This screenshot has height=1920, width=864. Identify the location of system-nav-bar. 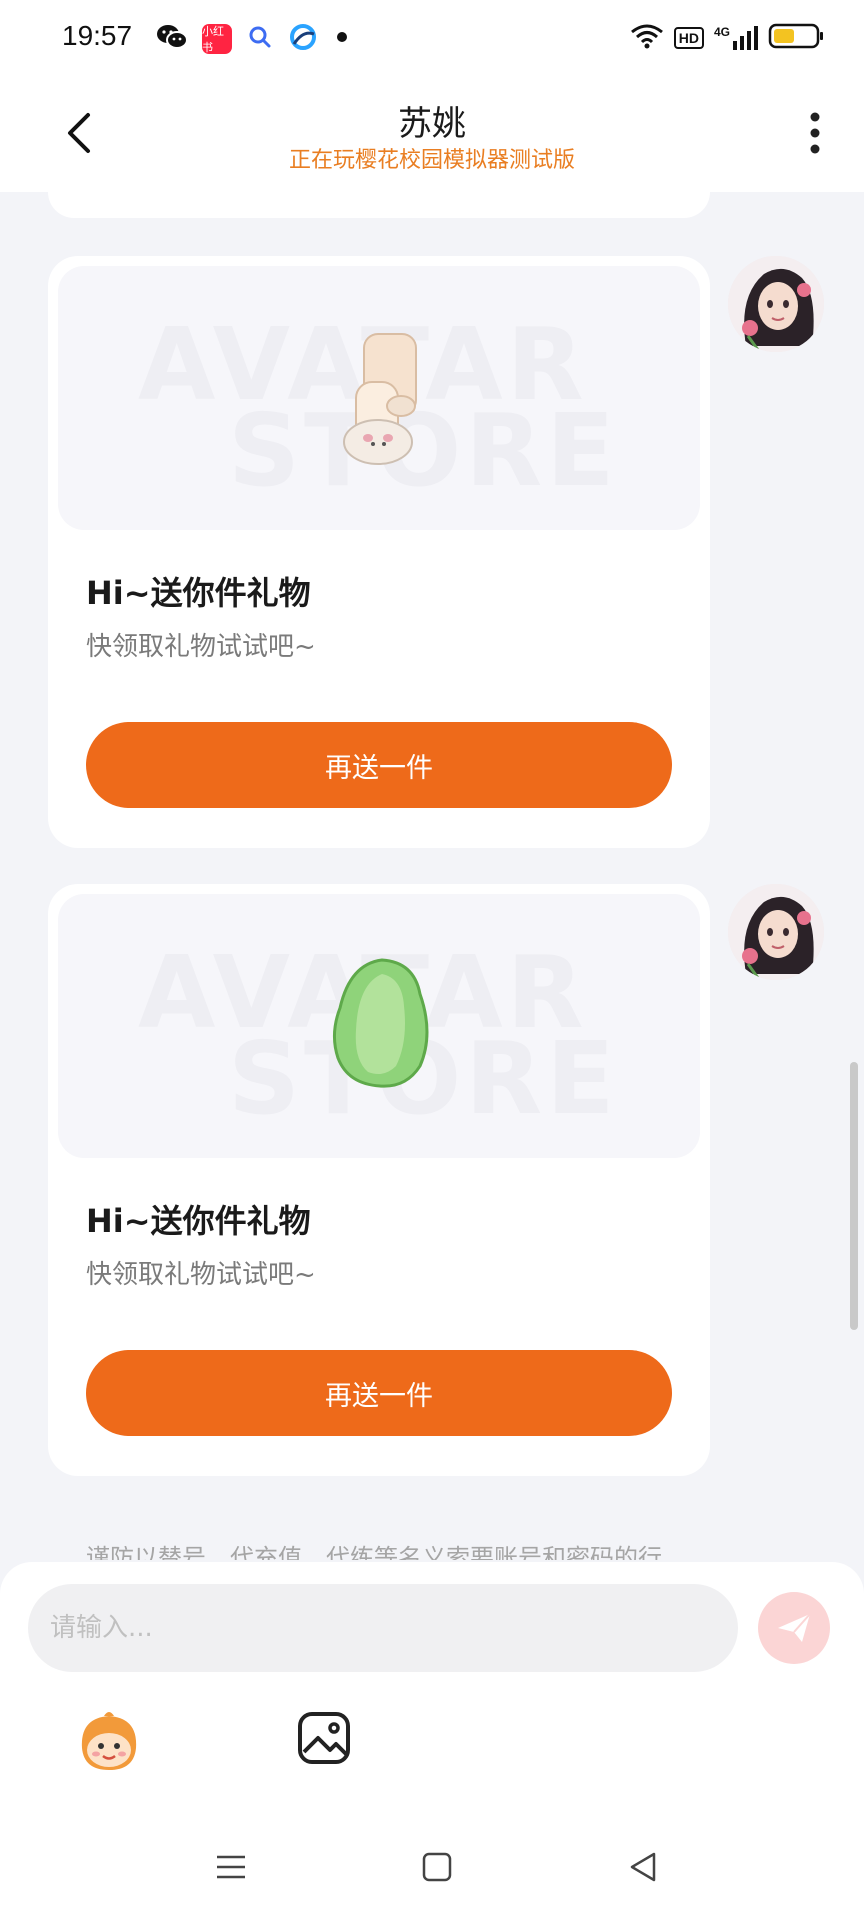
(432, 1870).